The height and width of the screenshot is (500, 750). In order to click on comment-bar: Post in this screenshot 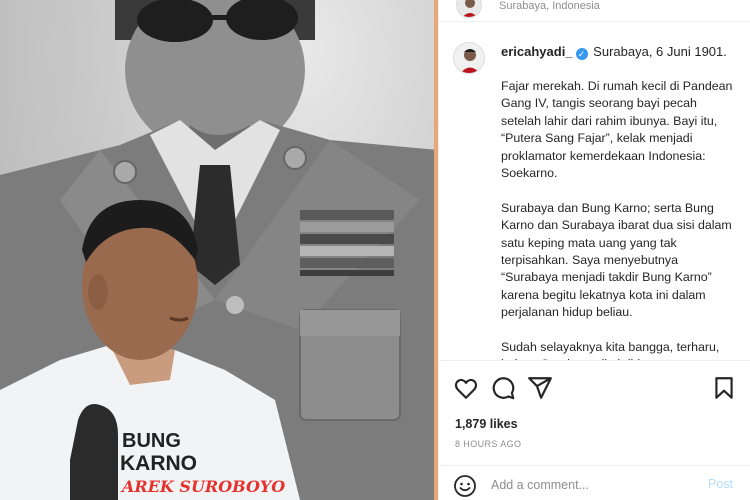, I will do `click(594, 482)`.